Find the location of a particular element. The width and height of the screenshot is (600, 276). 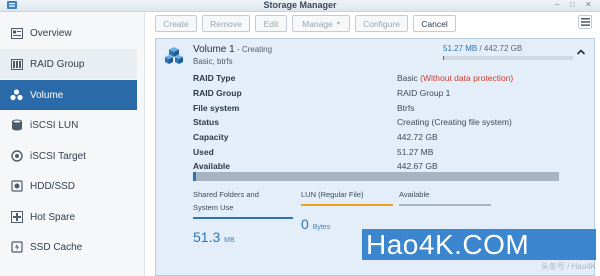

manage-label: Manage is located at coordinates (317, 23).